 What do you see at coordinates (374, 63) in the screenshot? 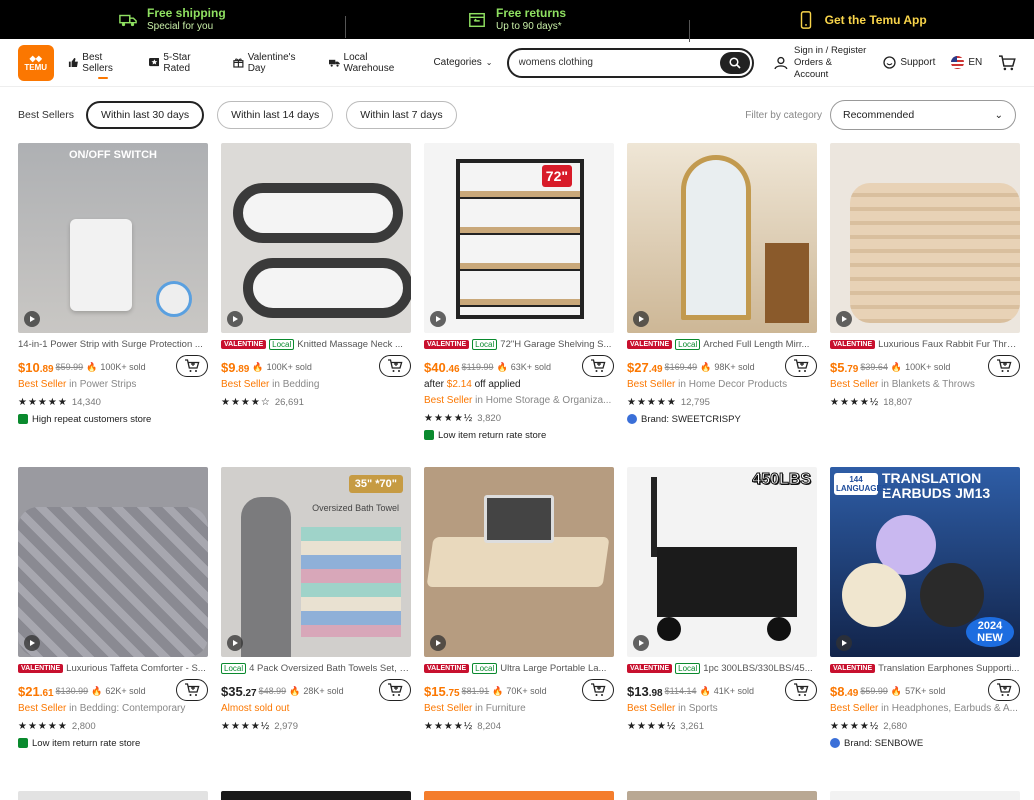
I see `nav-local-warehouse: Local Warehouse` at bounding box center [374, 63].